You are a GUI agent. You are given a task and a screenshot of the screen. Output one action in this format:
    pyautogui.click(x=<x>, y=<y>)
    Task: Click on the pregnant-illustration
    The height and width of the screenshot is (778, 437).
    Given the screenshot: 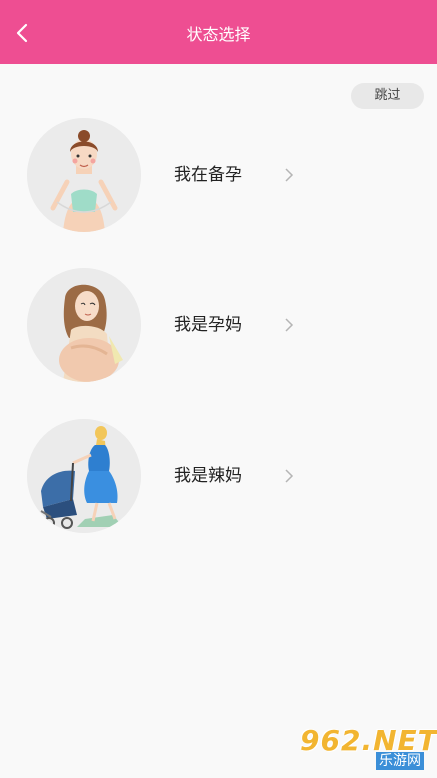 What is the action you would take?
    pyautogui.click(x=84, y=325)
    